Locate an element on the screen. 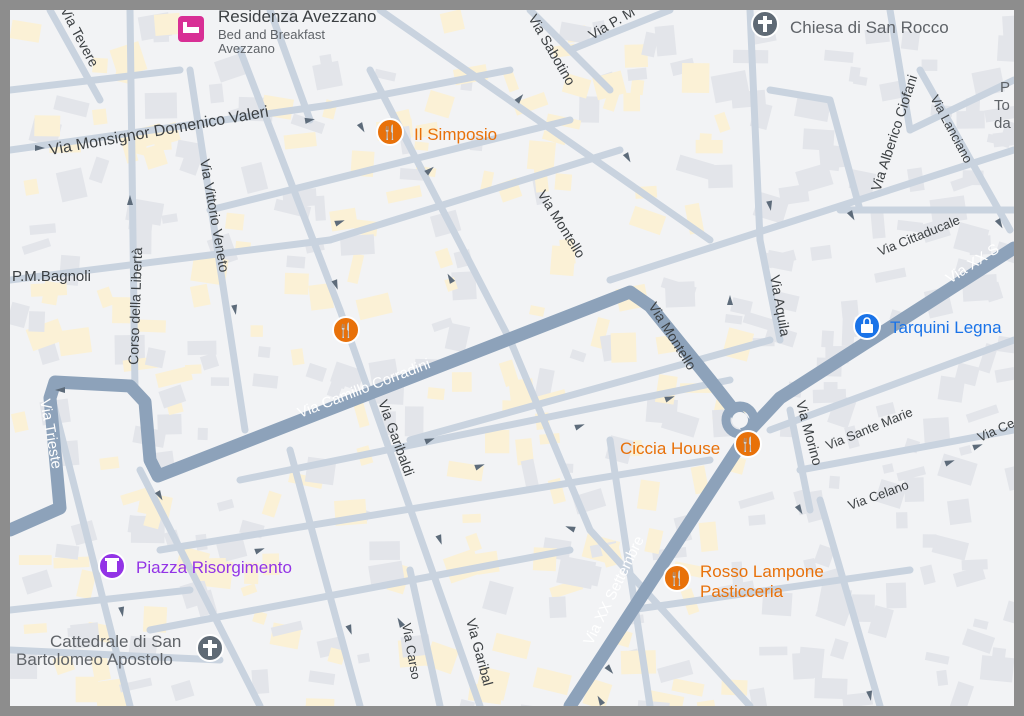  place-name: Chiesa di San Rocco is located at coordinates (869, 27).